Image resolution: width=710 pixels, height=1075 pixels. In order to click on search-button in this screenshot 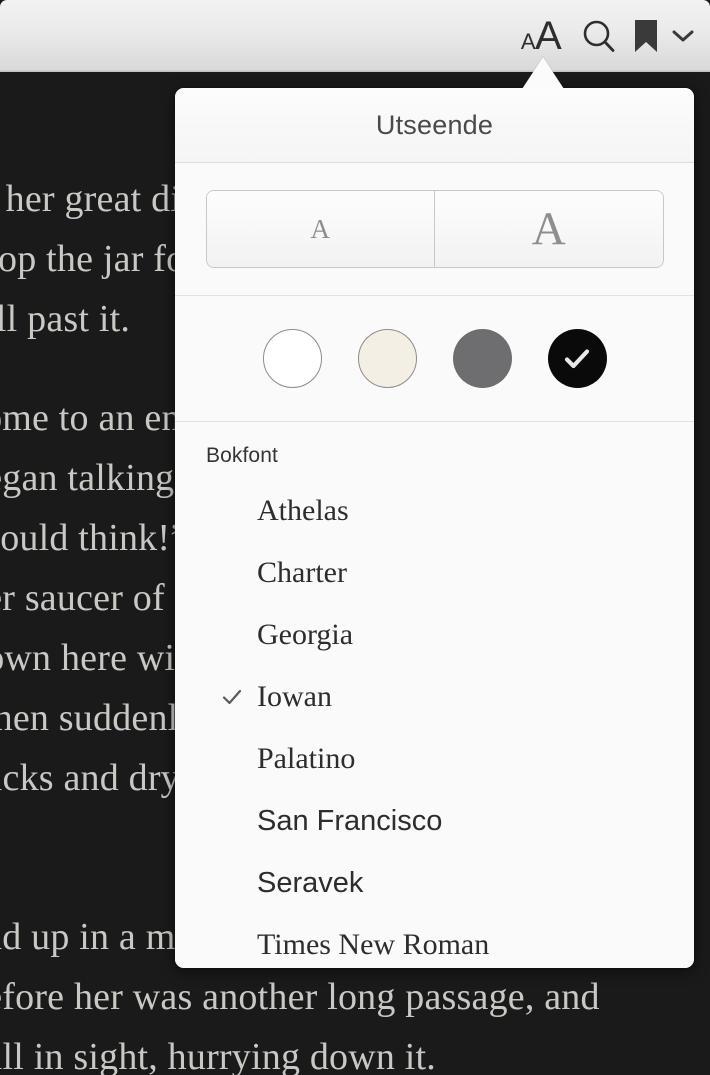, I will do `click(599, 36)`.